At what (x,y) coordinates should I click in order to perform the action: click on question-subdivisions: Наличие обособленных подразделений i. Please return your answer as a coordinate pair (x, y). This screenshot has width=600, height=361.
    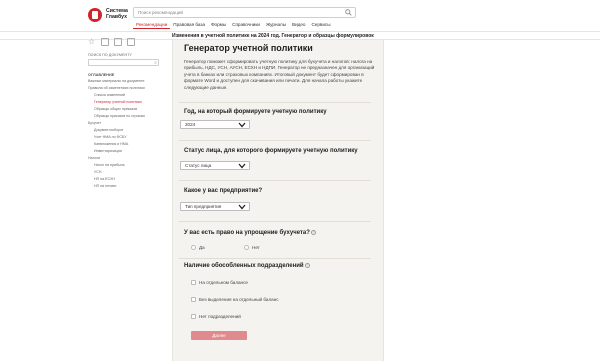
    Looking at the image, I should click on (280, 266).